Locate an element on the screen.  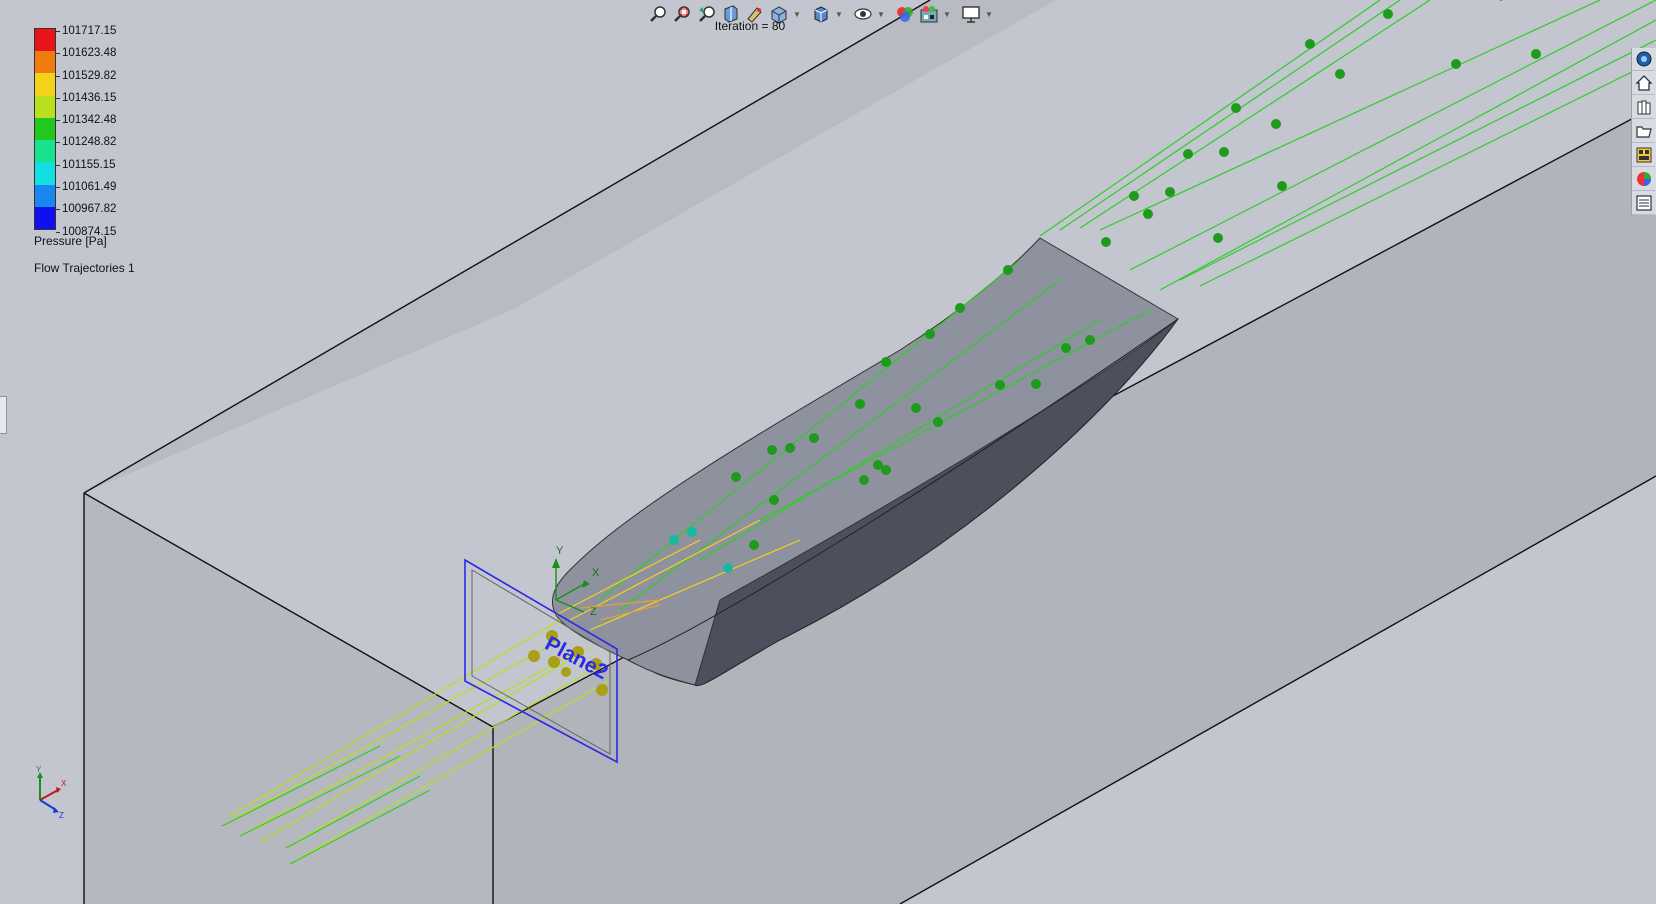
edit-appearance-button is located at coordinates (905, 14).